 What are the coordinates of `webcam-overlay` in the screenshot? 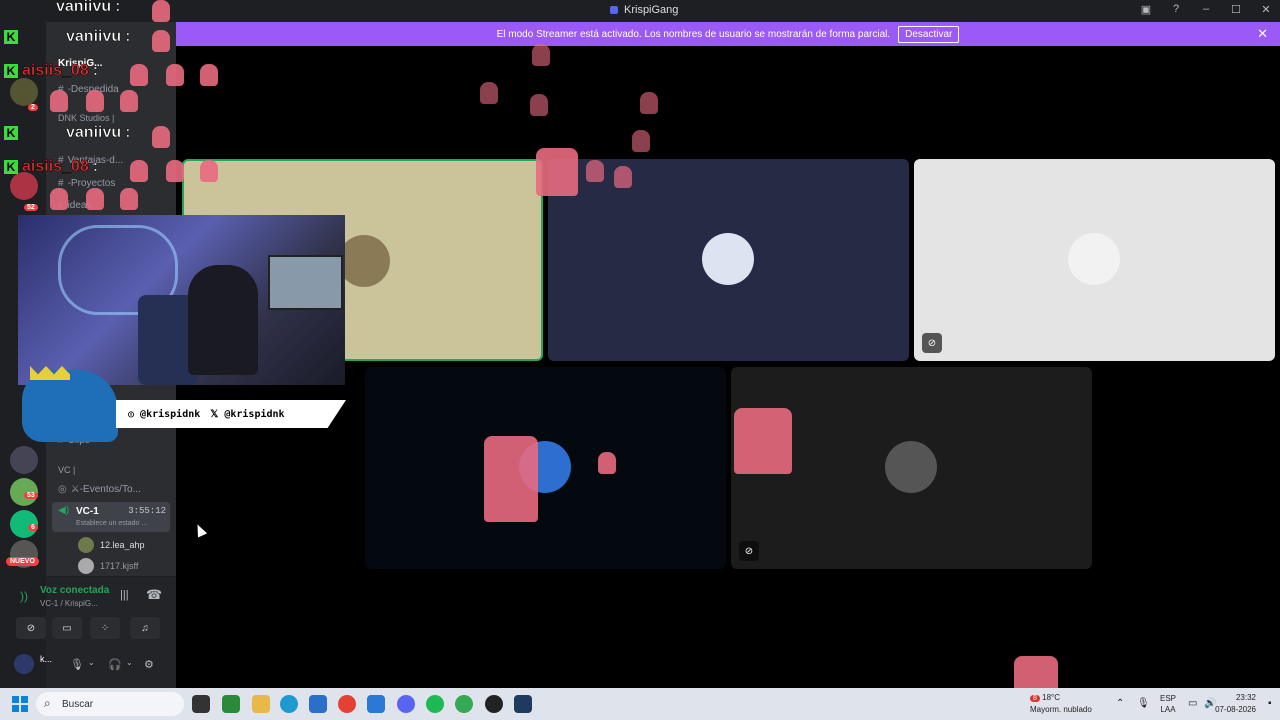 It's located at (181, 300).